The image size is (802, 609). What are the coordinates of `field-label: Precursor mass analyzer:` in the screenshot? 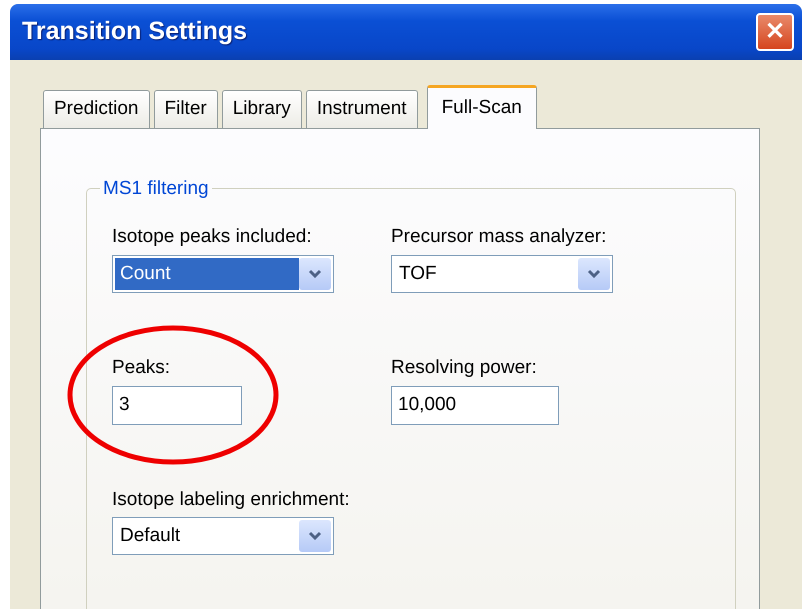 It's located at (499, 237).